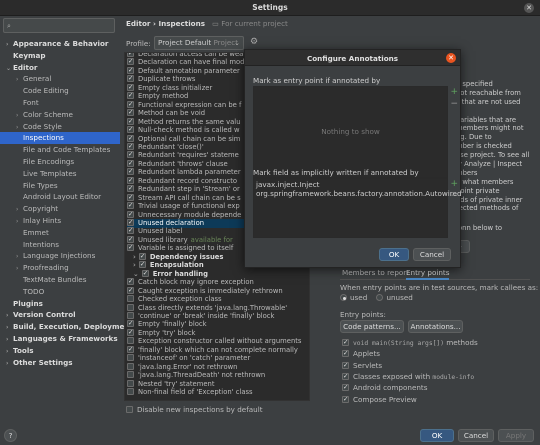 The height and width of the screenshot is (445, 540). I want to click on sidebar-item: Emmet, so click(60, 233).